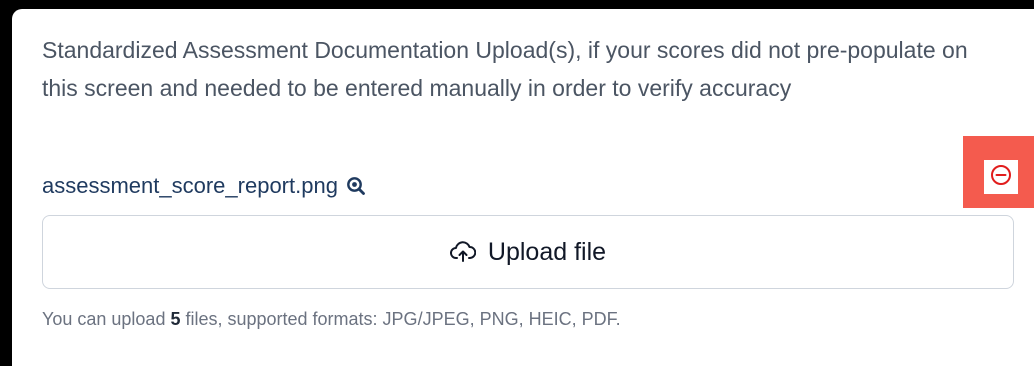 This screenshot has width=1034, height=366. I want to click on remove-file-button, so click(998, 172).